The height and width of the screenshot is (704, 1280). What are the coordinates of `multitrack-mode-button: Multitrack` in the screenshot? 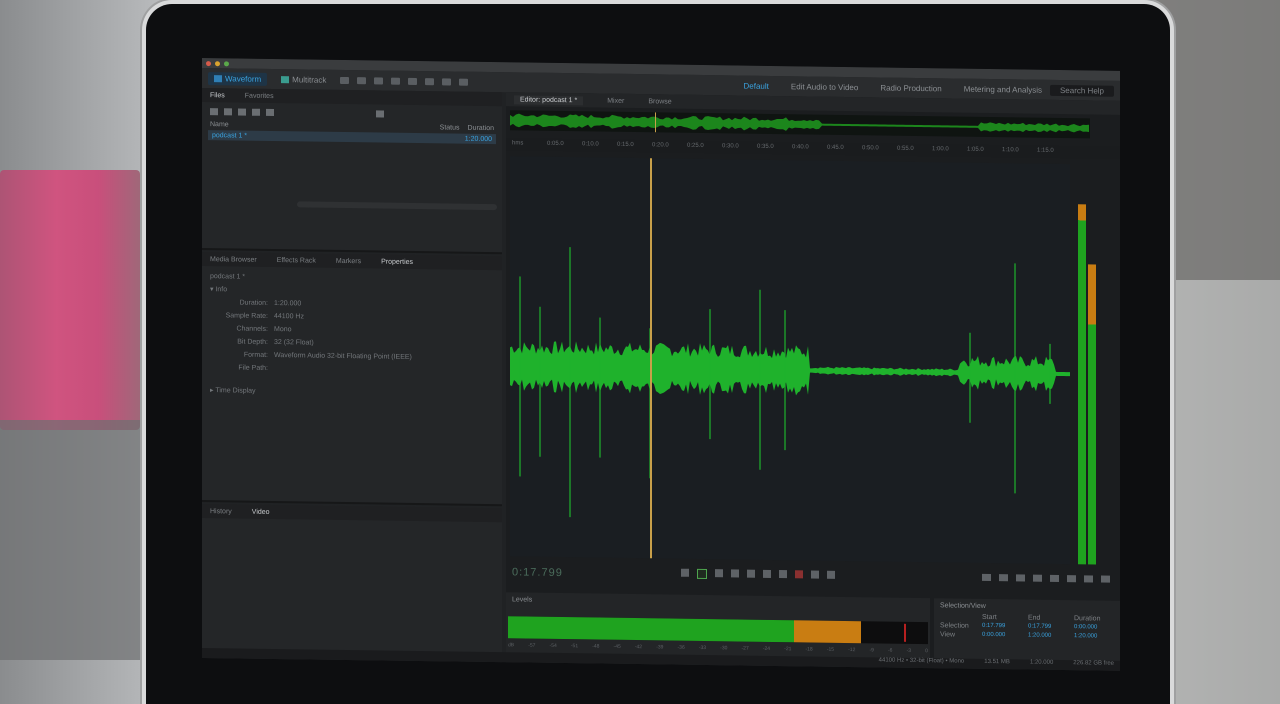 It's located at (303, 80).